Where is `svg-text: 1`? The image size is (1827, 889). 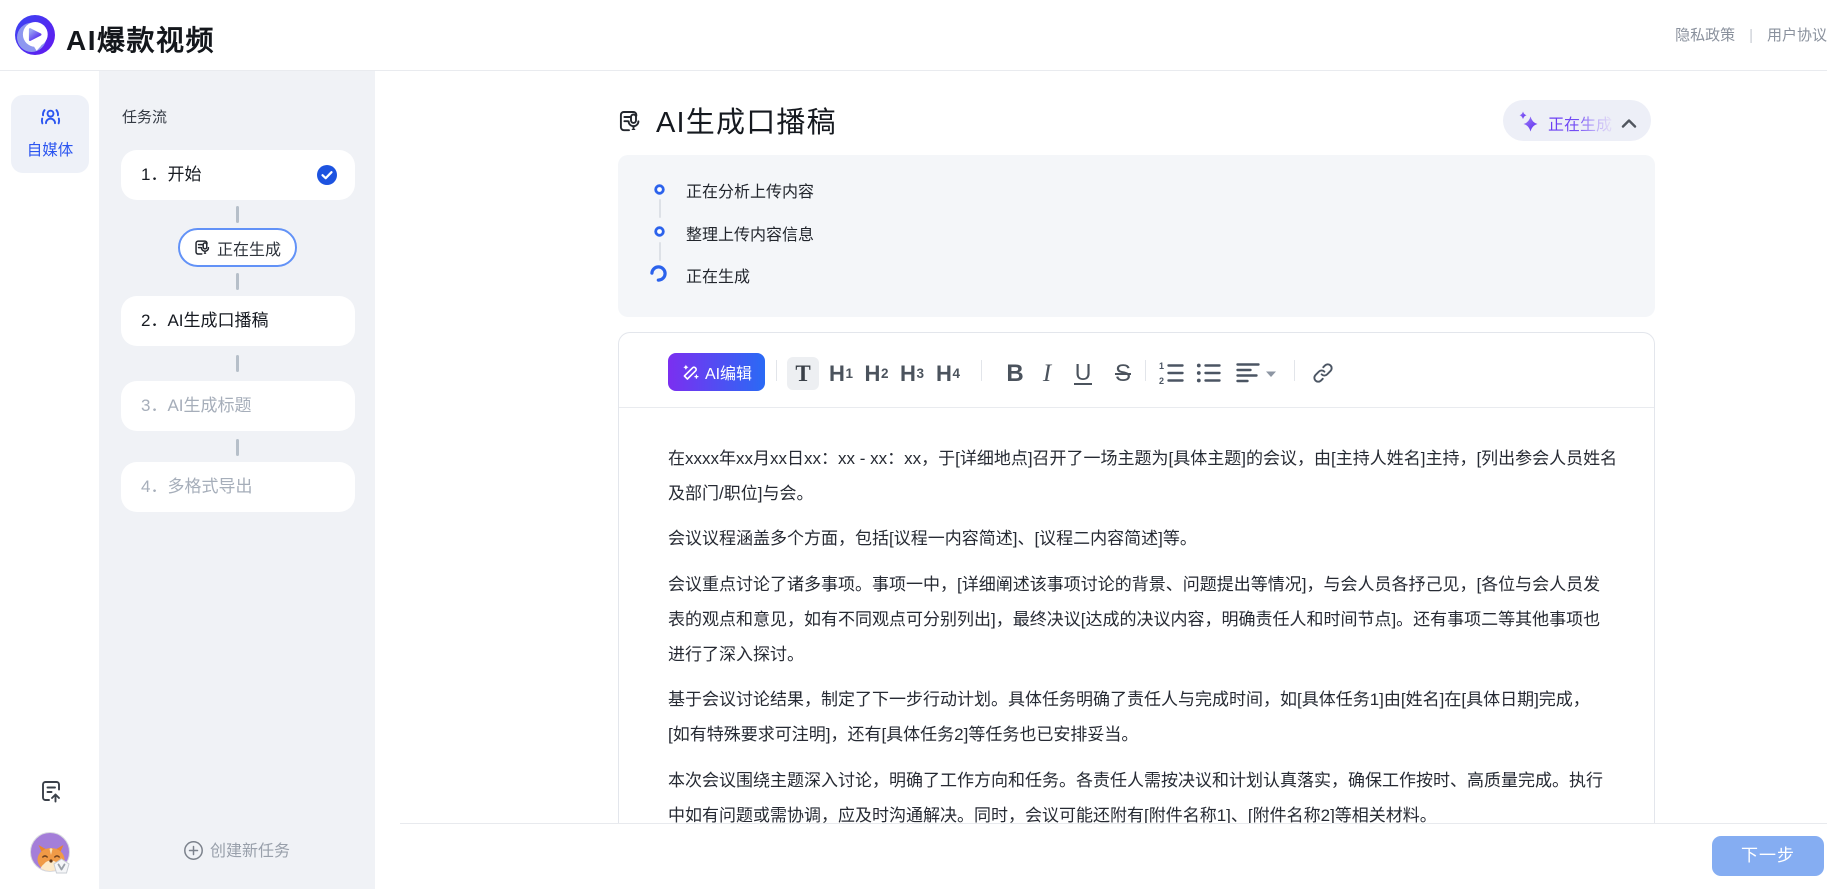 svg-text: 1 is located at coordinates (1161, 366).